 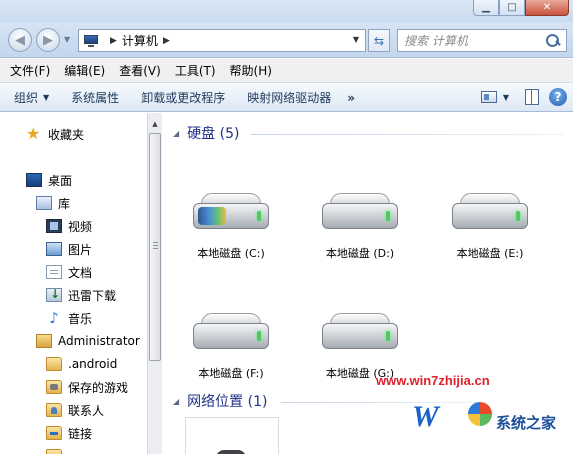 What do you see at coordinates (532, 97) in the screenshot?
I see `preview-pane-icon` at bounding box center [532, 97].